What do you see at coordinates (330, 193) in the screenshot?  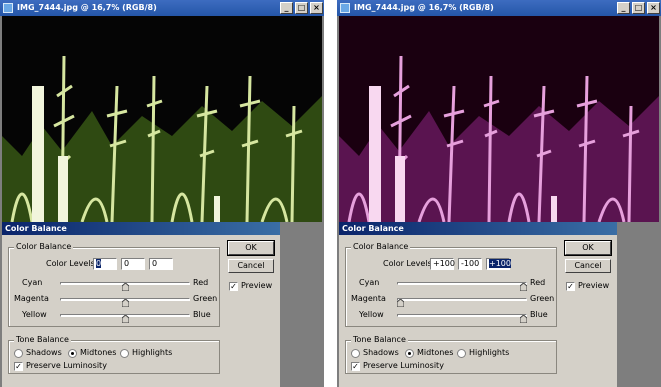 I see `panel-separator` at bounding box center [330, 193].